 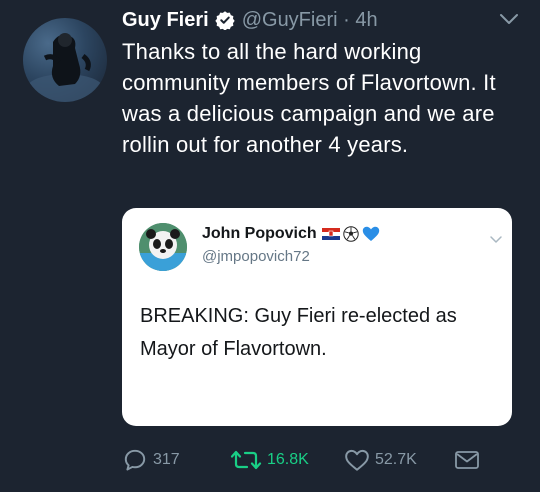 I want to click on like-icon, so click(x=357, y=460).